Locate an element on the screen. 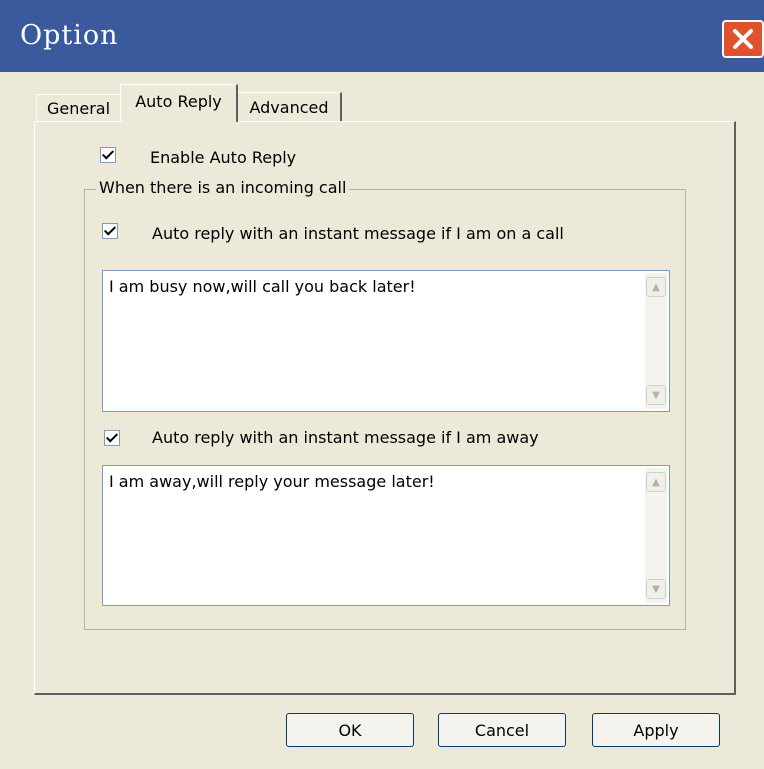  tab-advanced: Advanced is located at coordinates (290, 107).